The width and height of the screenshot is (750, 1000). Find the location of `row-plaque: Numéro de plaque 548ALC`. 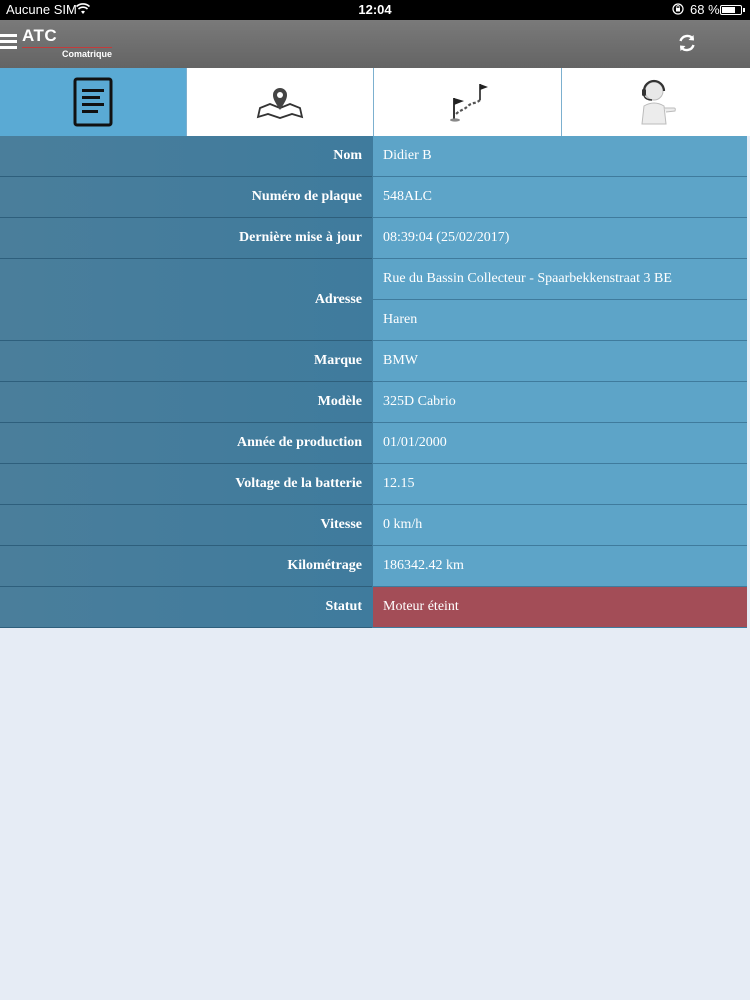

row-plaque: Numéro de plaque 548ALC is located at coordinates (375, 197).